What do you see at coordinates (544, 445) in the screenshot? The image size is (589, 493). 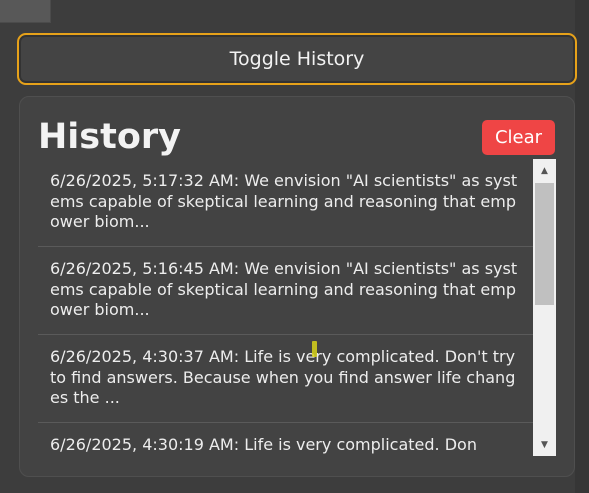 I see `scroll-down-arrow-icon: ▼` at bounding box center [544, 445].